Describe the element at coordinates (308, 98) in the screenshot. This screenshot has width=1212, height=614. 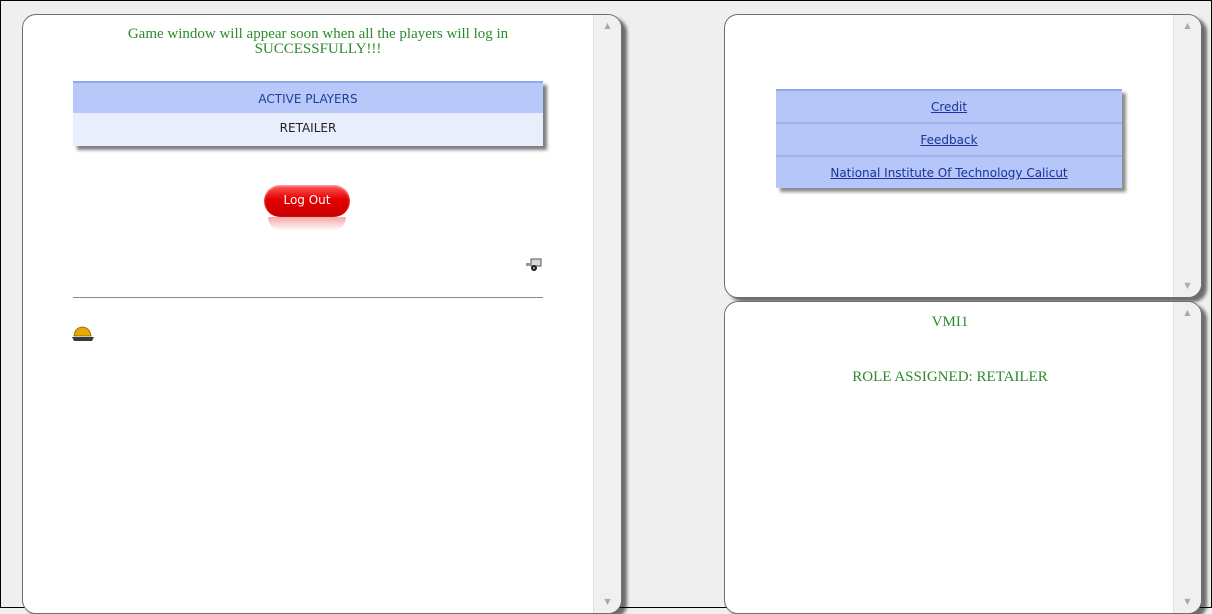
I see `active-players-header: ACTIVE PLAYERS` at that location.